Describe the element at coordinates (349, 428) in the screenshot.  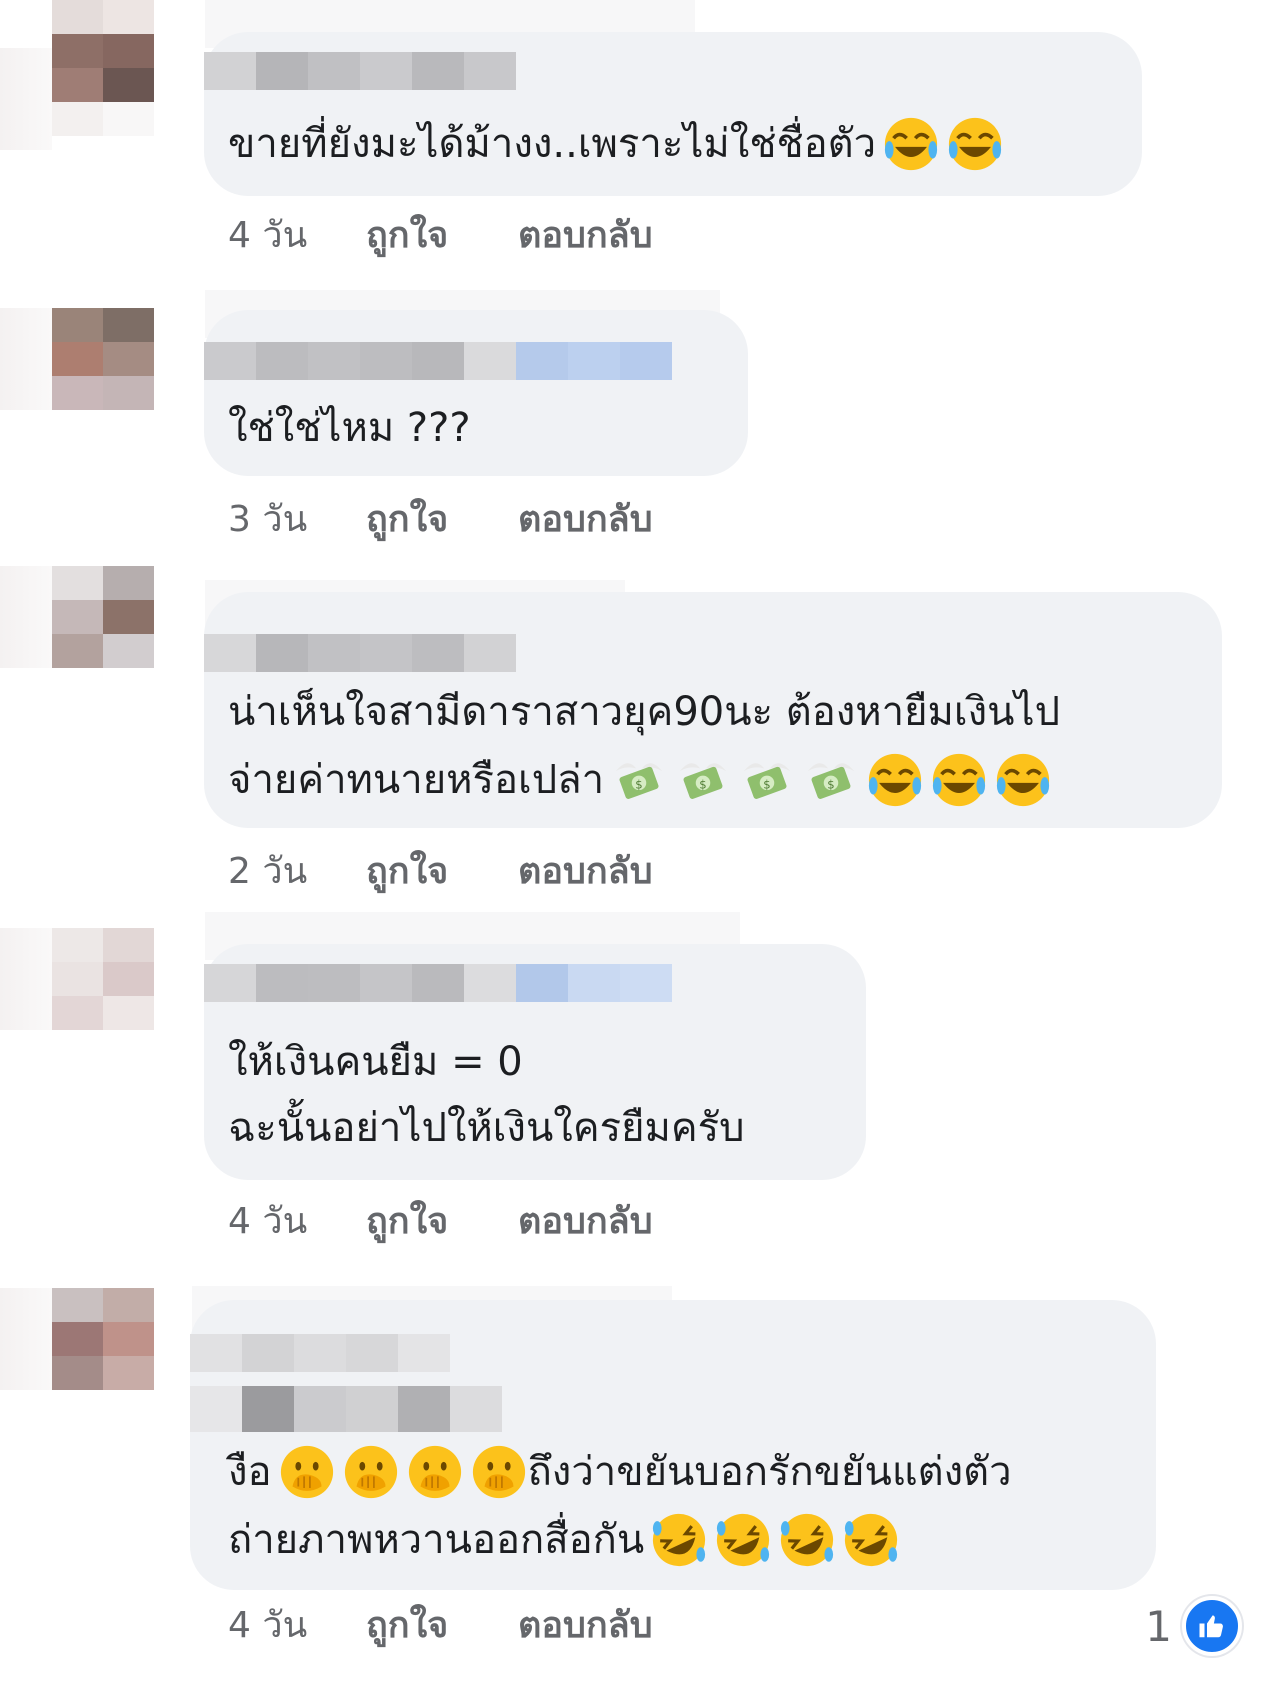
I see `comment-text: ใช่ใช่ไหม ???` at that location.